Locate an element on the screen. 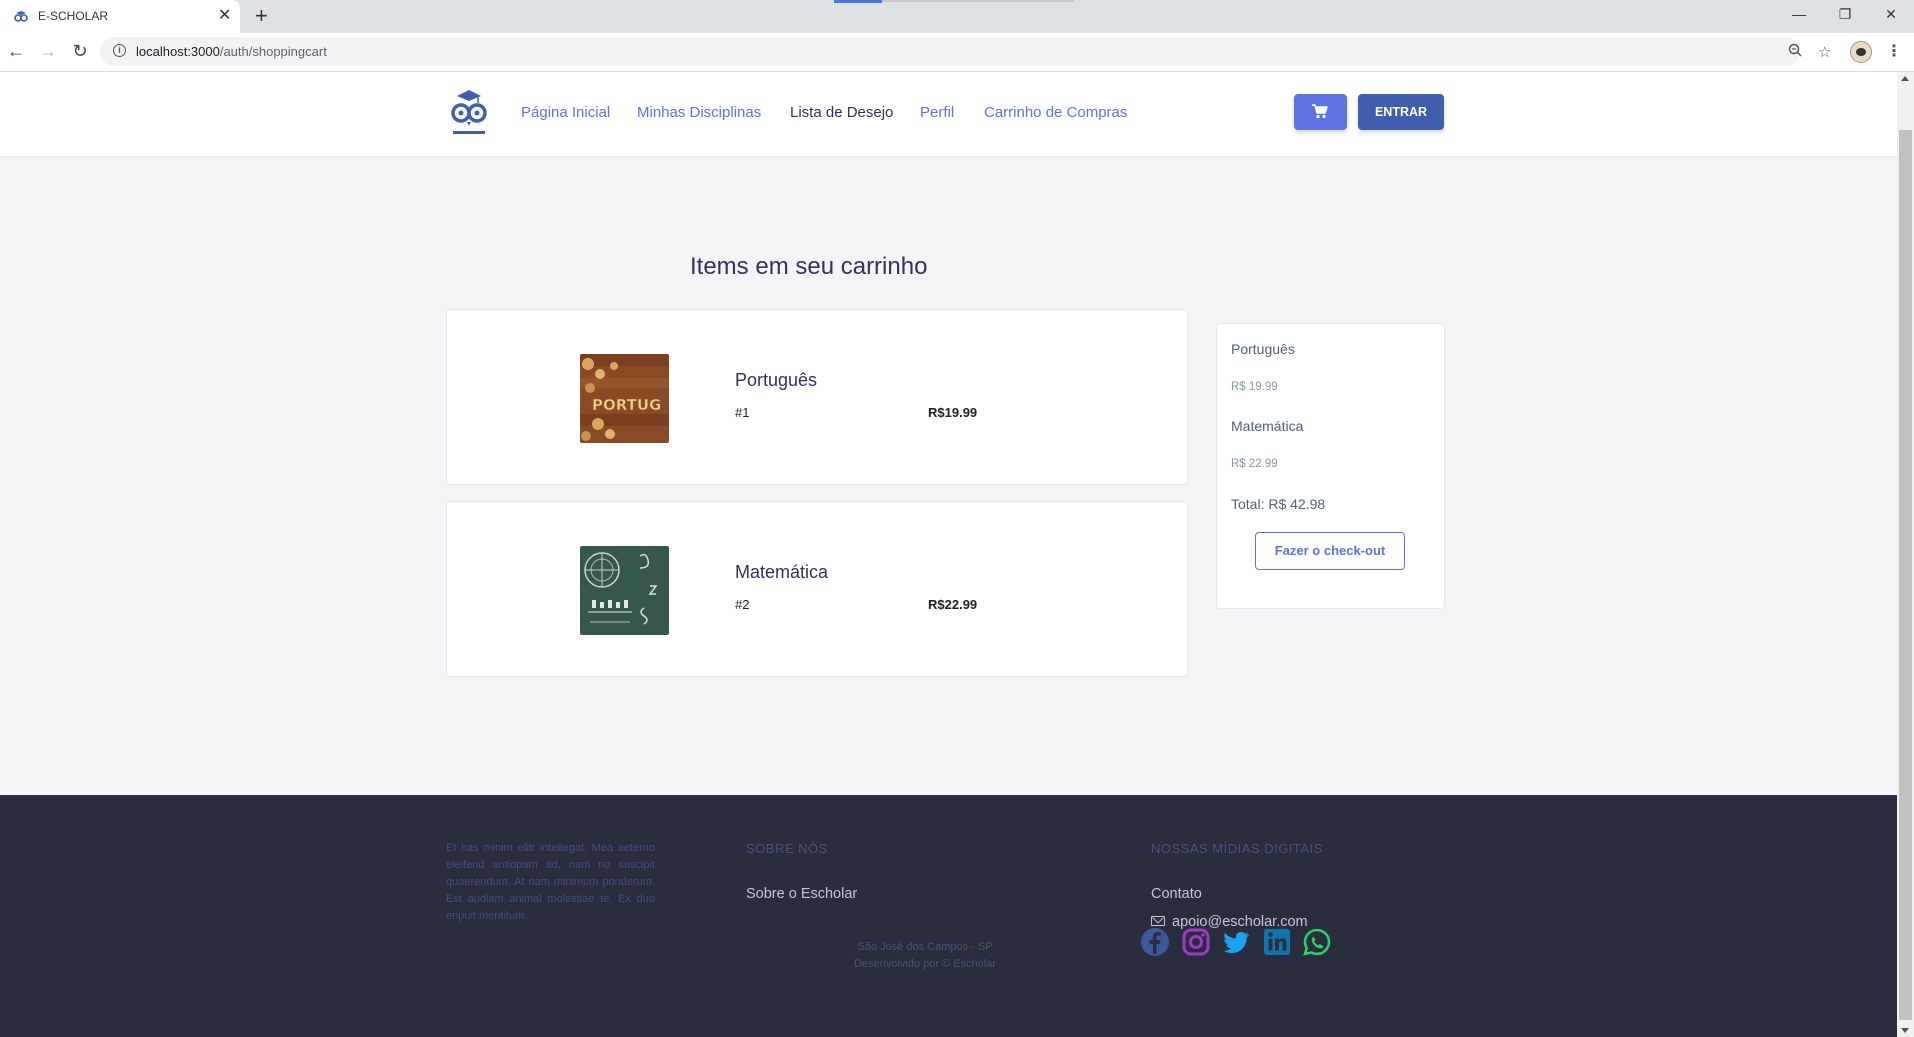 The width and height of the screenshot is (1914, 1037). footer-location: São José dos Campos - SP is located at coordinates (925, 947).